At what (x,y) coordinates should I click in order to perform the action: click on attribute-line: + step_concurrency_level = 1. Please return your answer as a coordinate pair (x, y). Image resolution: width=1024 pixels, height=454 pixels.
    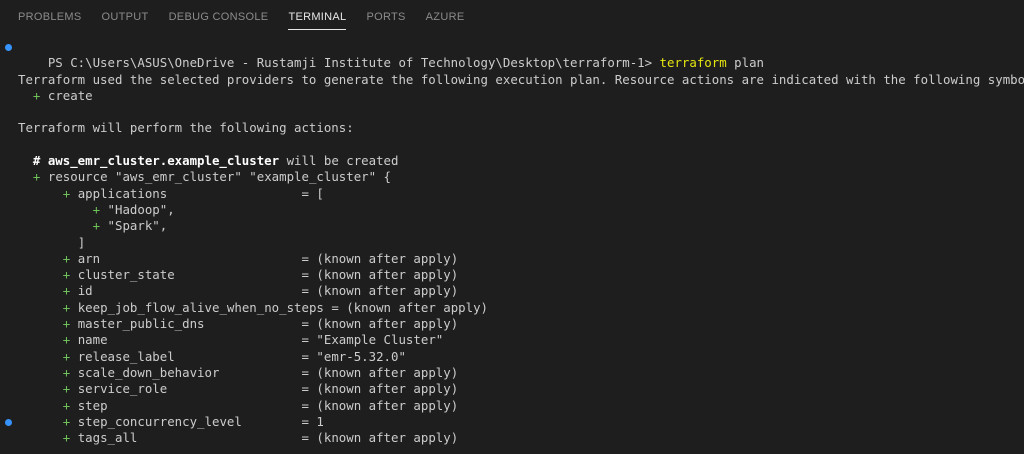
    Looking at the image, I should click on (512, 422).